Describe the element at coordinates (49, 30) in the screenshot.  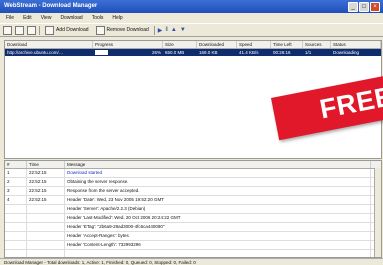
I see `add-icon` at that location.